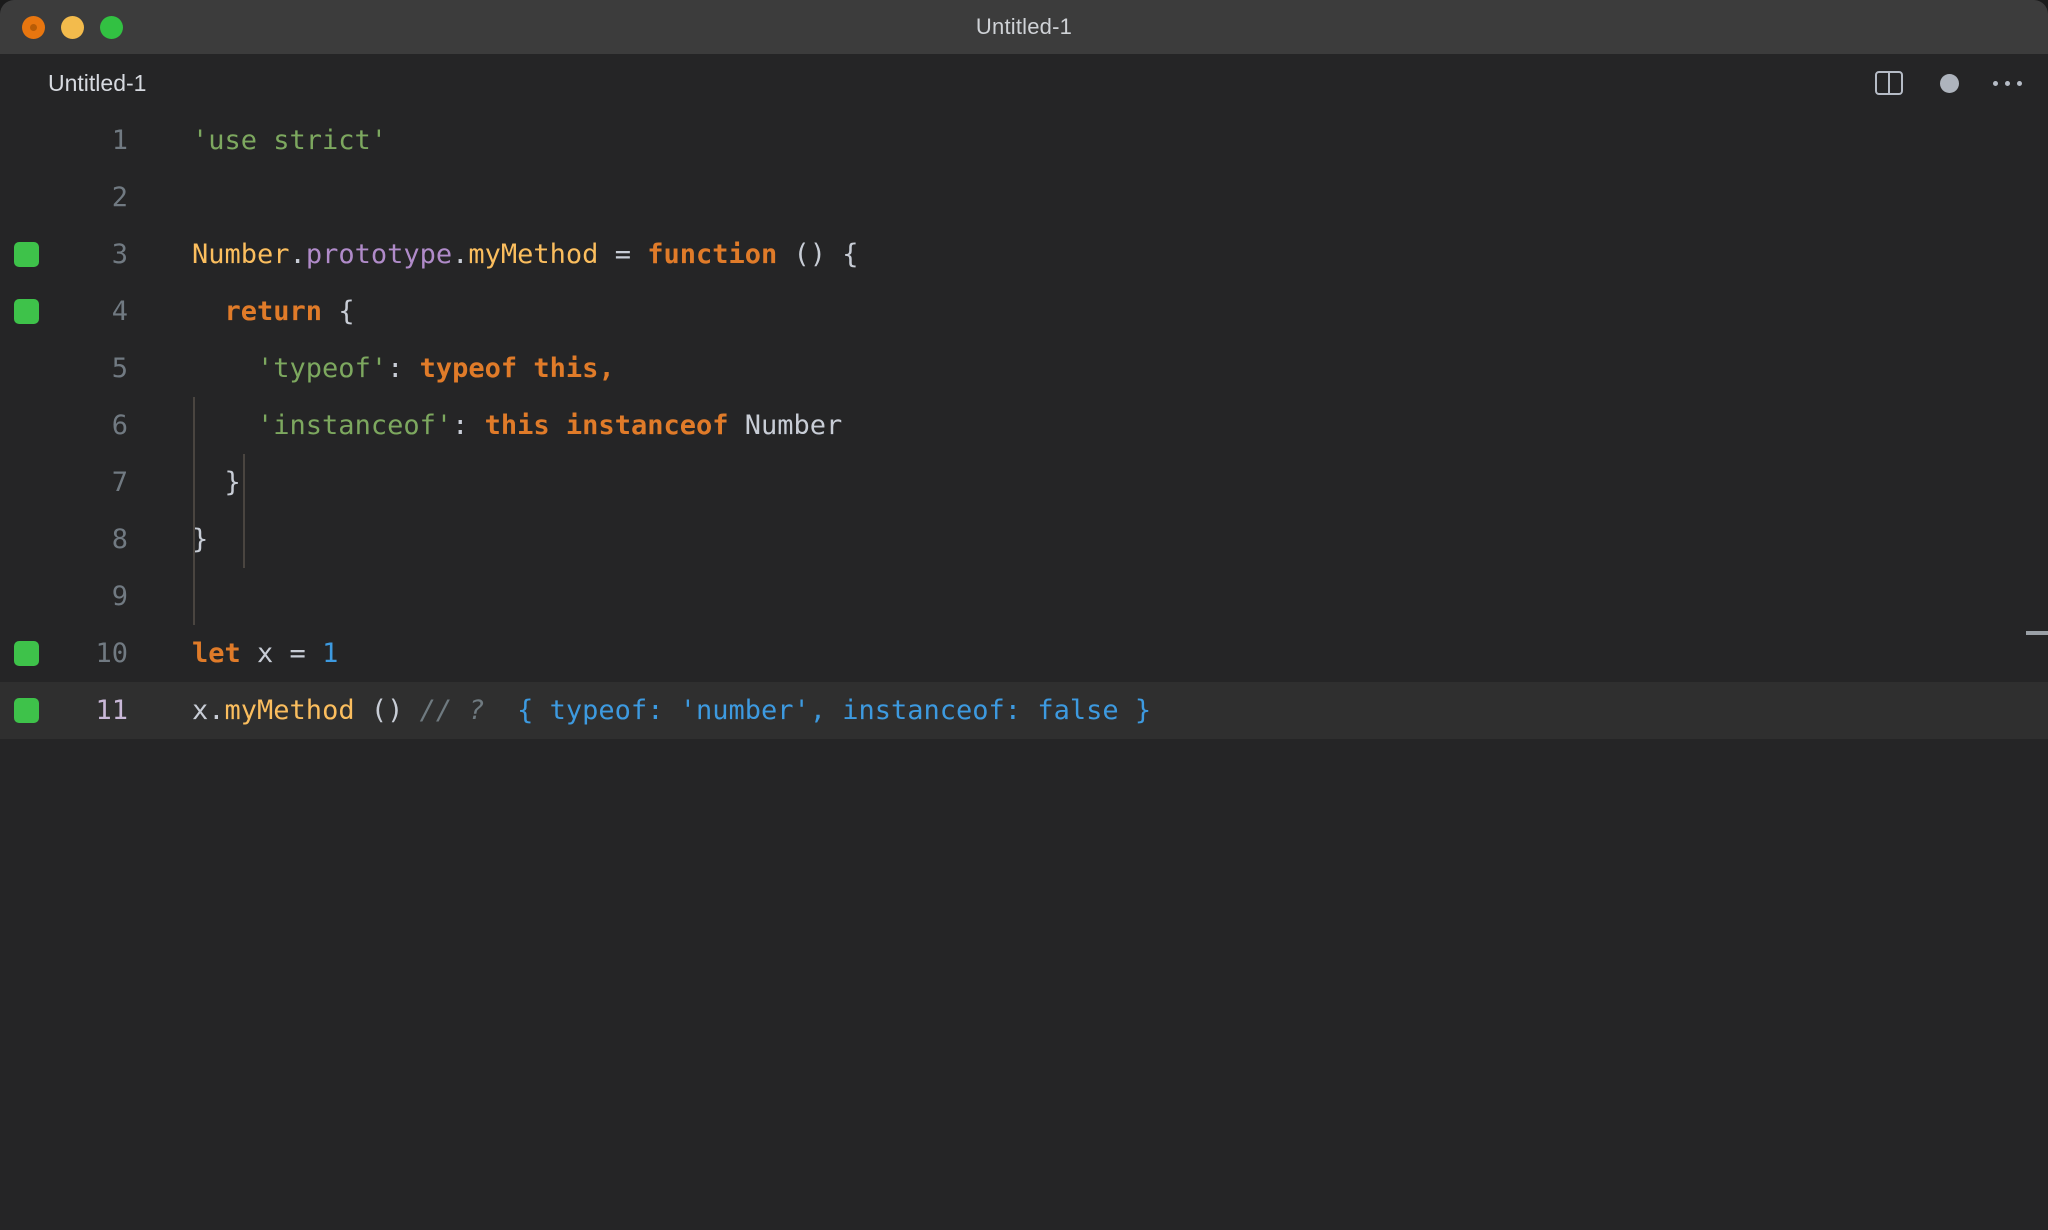 This screenshot has width=2048, height=1230. What do you see at coordinates (2037, 633) in the screenshot?
I see `scrollbar-marker` at bounding box center [2037, 633].